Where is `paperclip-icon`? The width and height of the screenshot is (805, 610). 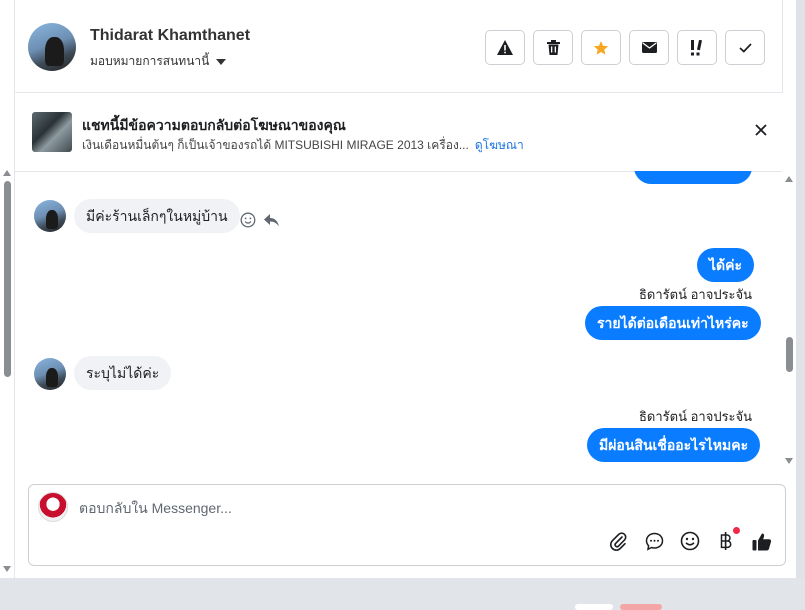
paperclip-icon is located at coordinates (618, 541).